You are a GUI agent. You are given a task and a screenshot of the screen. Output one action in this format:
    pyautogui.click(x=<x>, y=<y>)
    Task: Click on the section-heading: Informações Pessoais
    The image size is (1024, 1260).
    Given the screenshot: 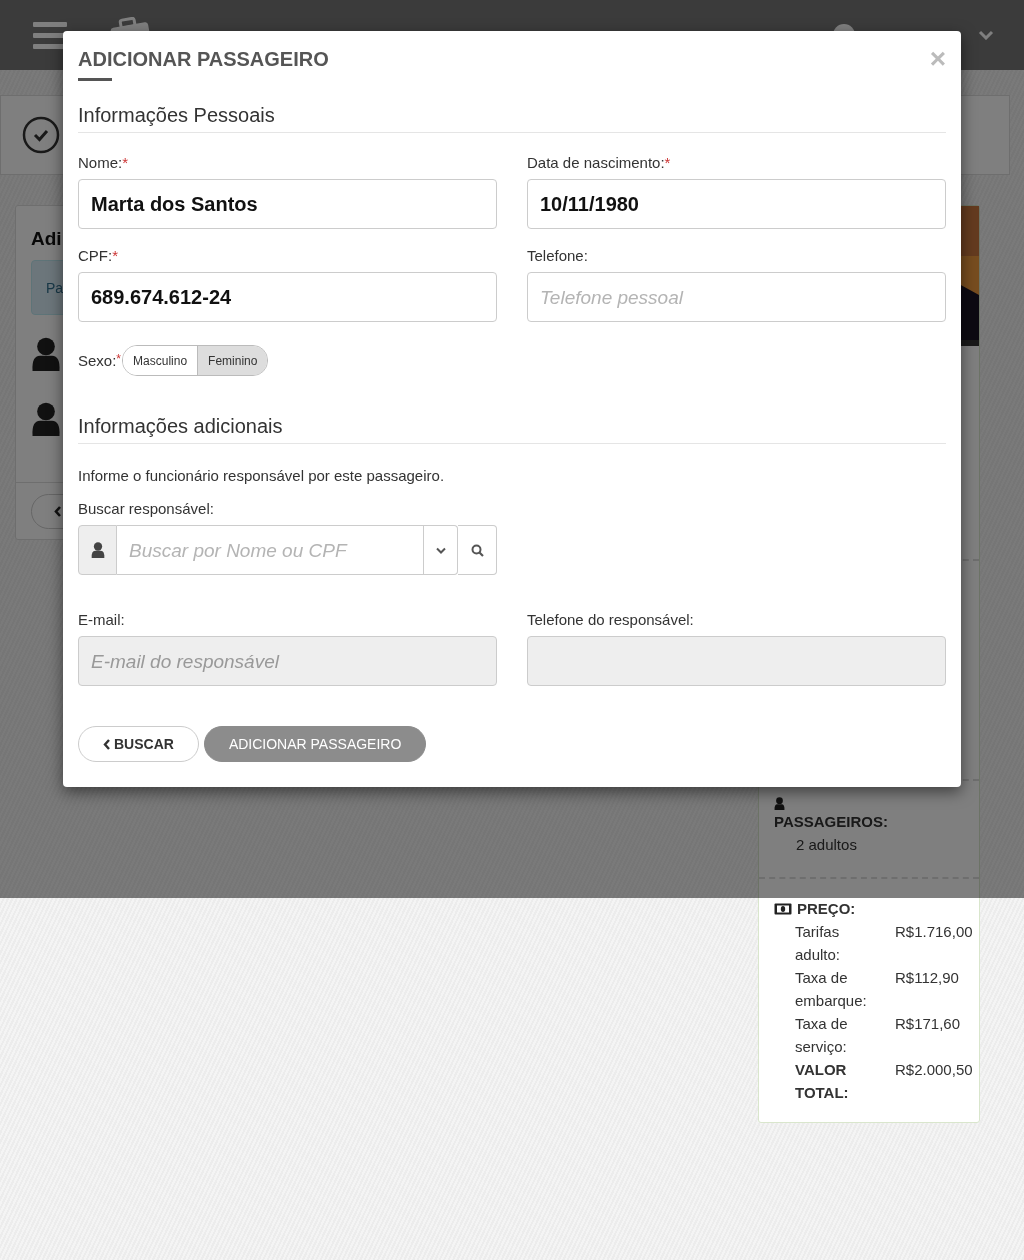 What is the action you would take?
    pyautogui.click(x=512, y=117)
    